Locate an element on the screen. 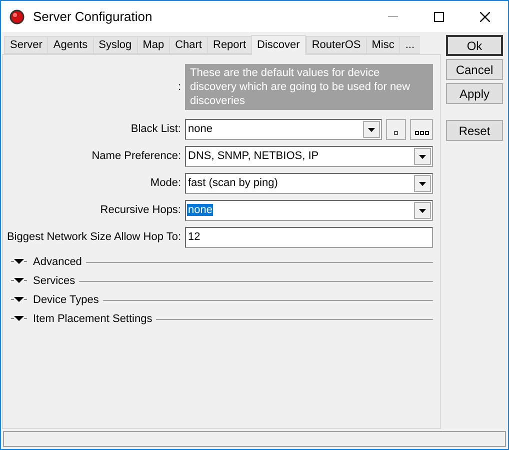  three-squares-icon is located at coordinates (421, 133).